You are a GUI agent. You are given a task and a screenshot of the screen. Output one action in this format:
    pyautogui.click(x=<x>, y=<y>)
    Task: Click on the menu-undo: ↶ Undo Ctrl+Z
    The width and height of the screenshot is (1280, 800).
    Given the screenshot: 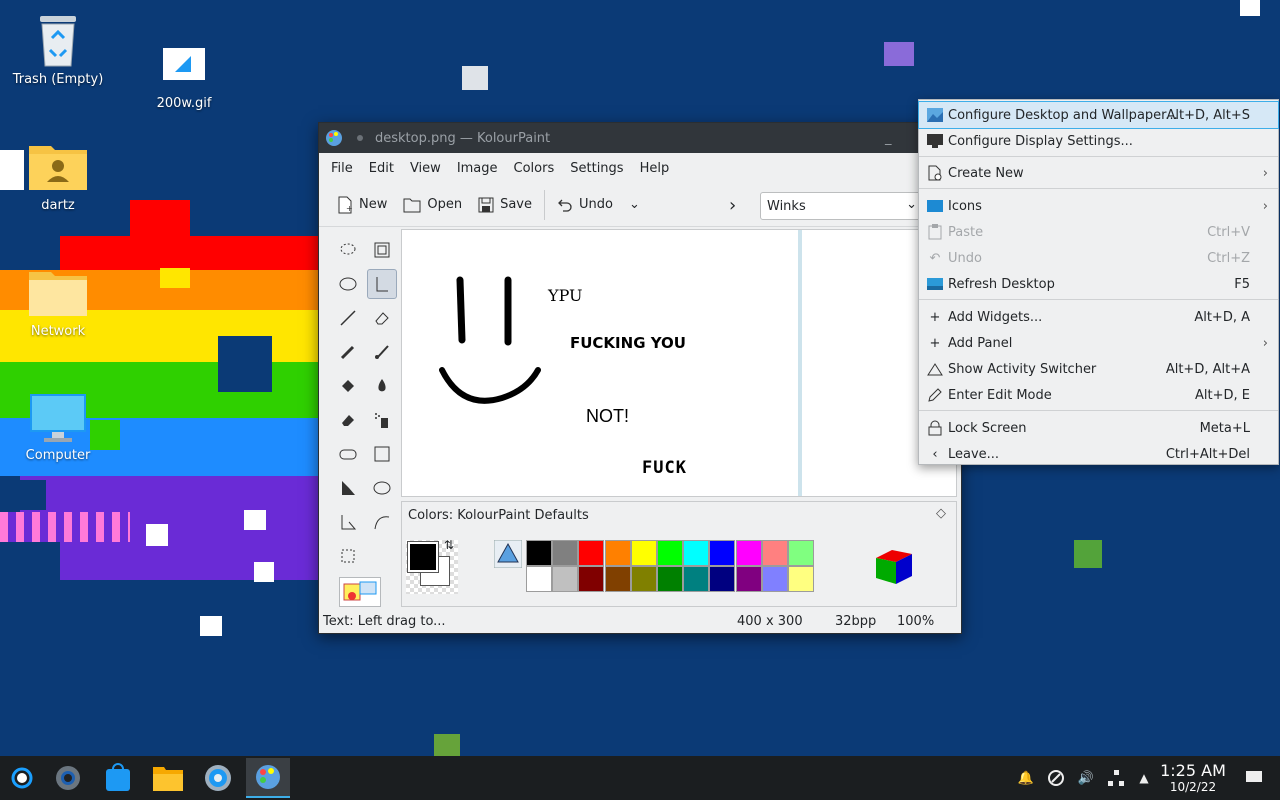 What is the action you would take?
    pyautogui.click(x=1098, y=258)
    